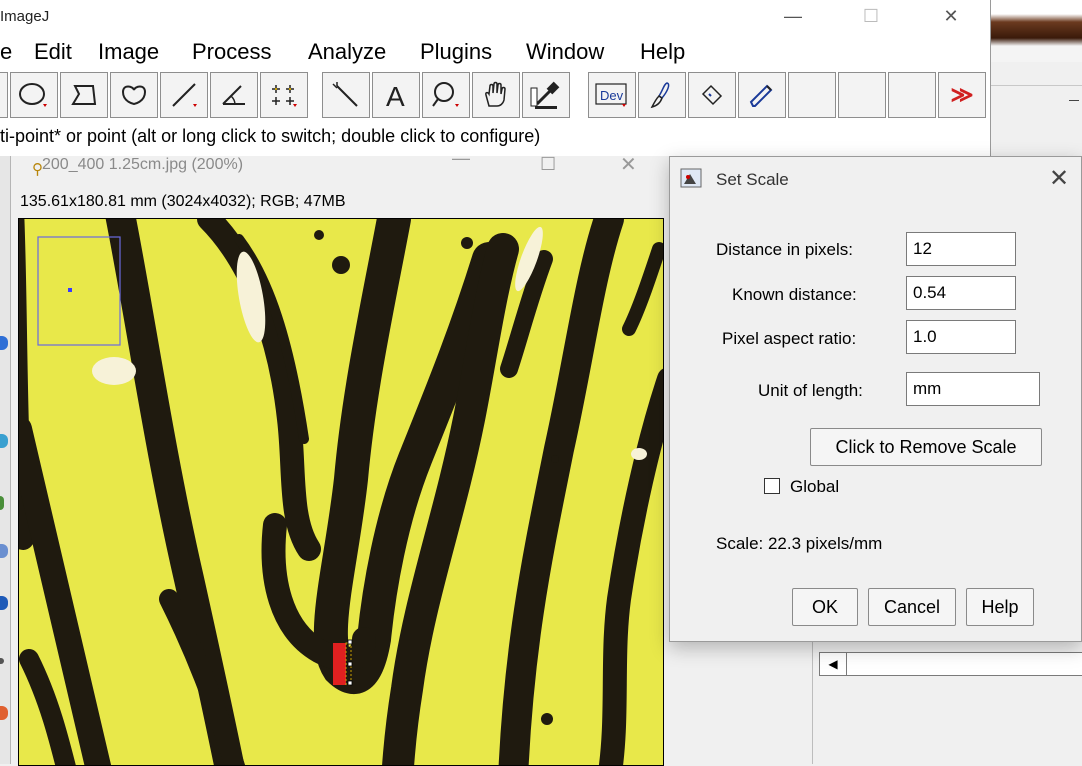 The image size is (1082, 766). I want to click on image-minimize-button: —, so click(461, 158).